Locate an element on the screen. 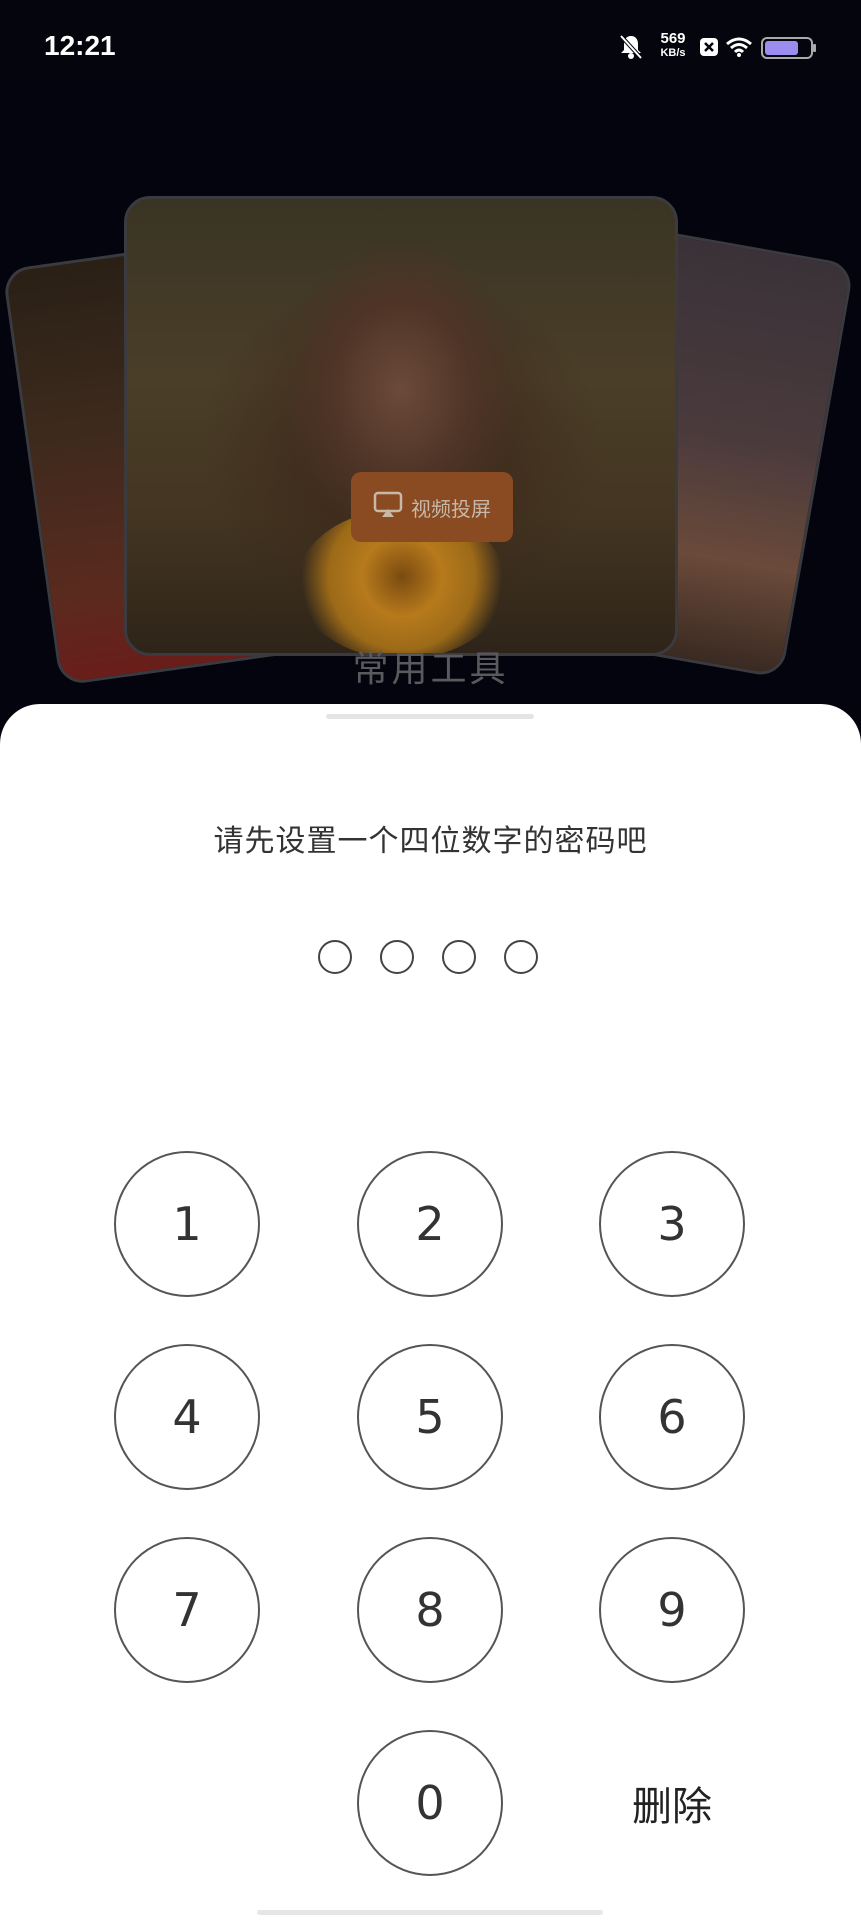  key-2: 2 is located at coordinates (430, 1224).